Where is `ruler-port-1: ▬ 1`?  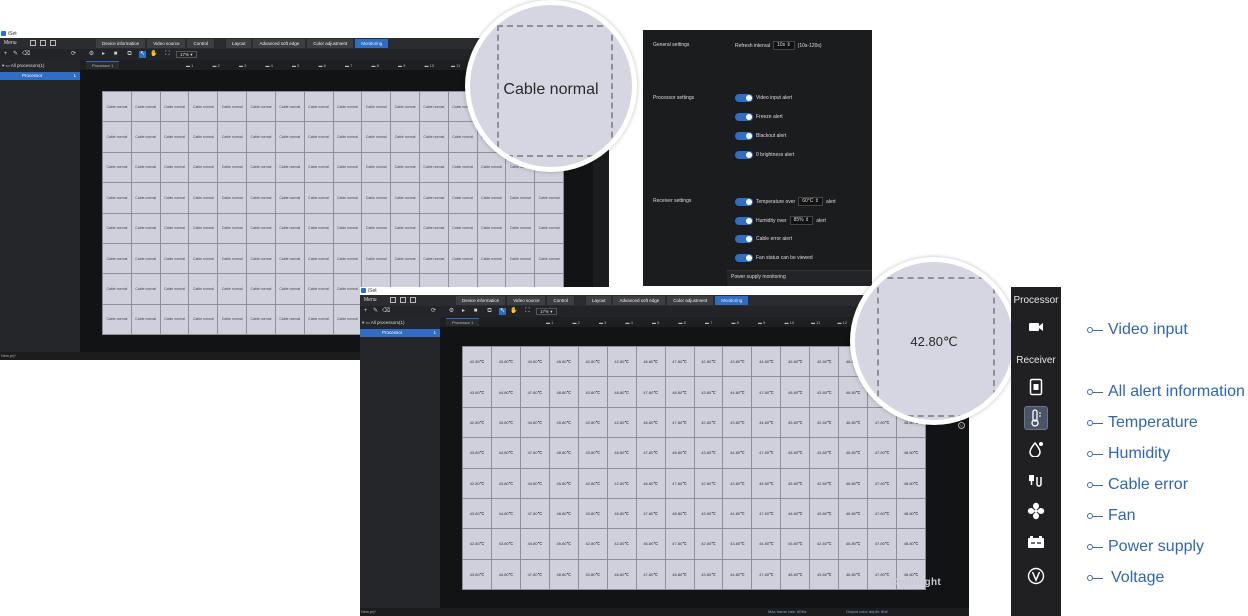 ruler-port-1: ▬ 1 is located at coordinates (549, 322).